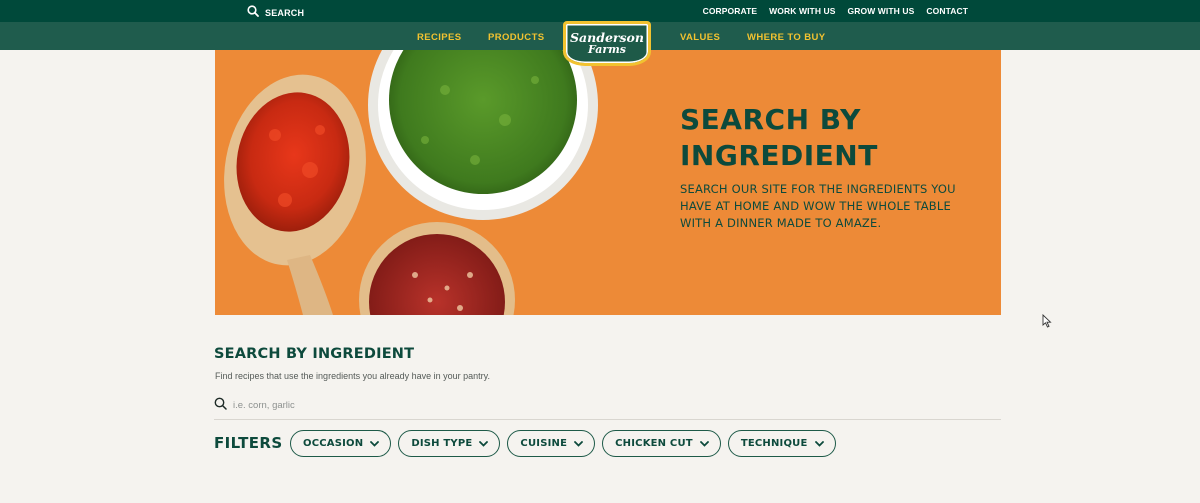  What do you see at coordinates (544, 443) in the screenshot?
I see `filter-label: CUISINE` at bounding box center [544, 443].